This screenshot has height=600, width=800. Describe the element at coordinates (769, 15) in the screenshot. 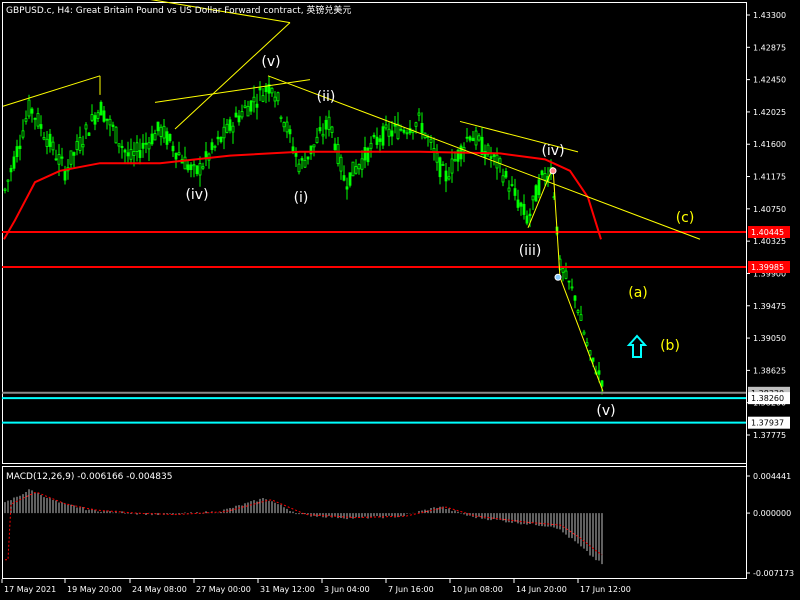

I see `y-tick-label: 1.43300` at that location.